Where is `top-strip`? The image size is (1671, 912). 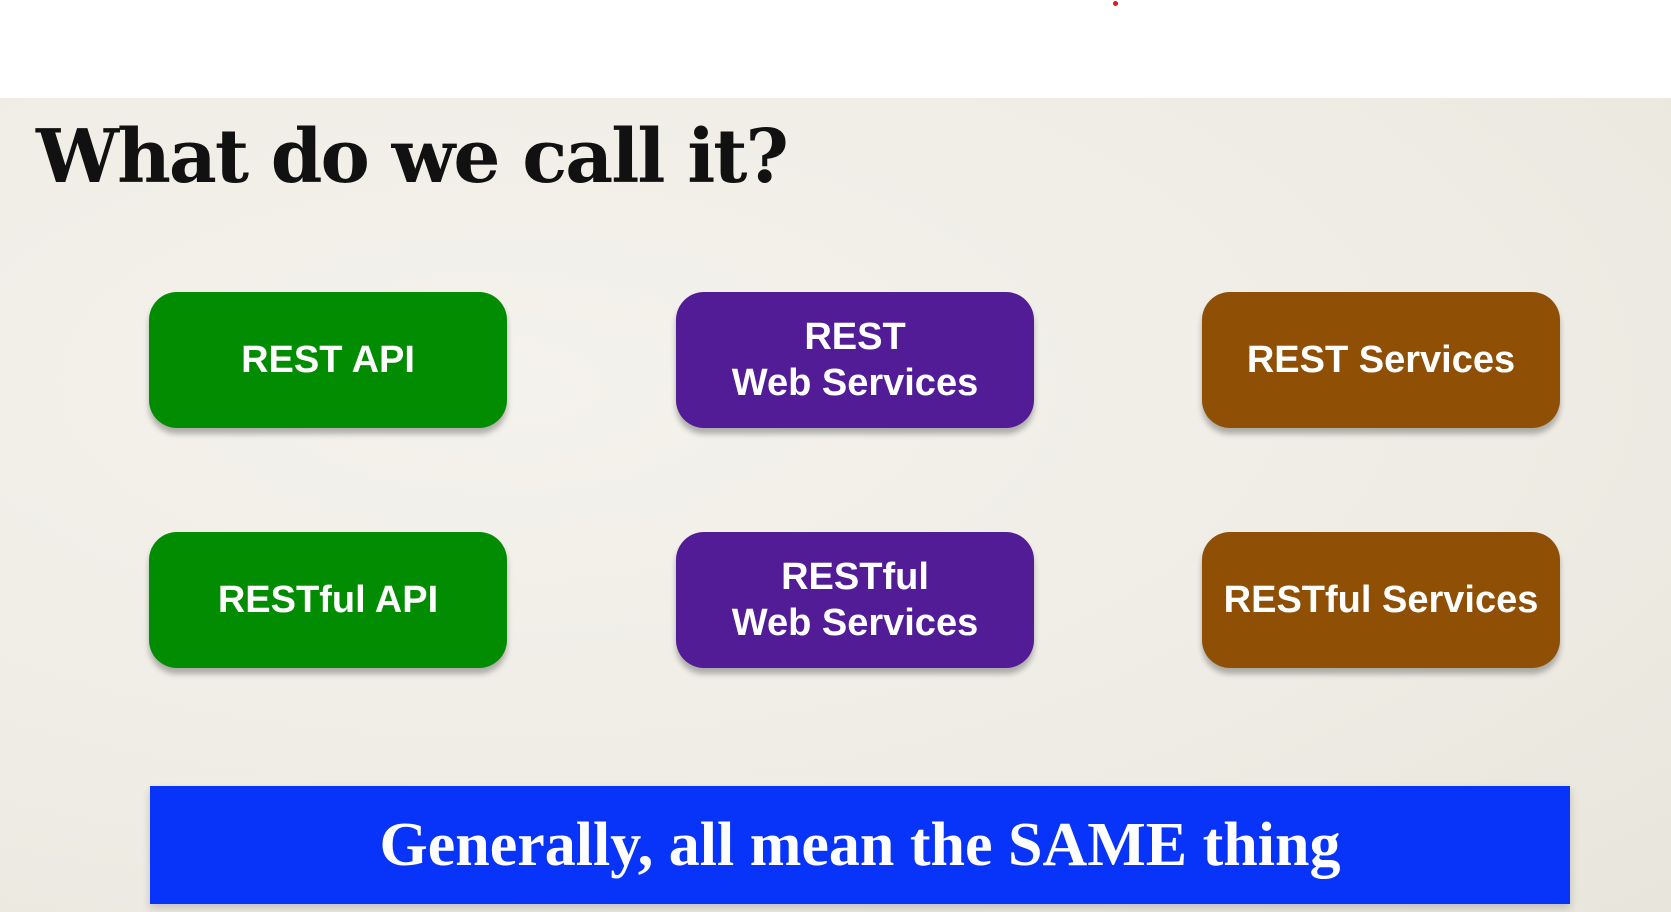
top-strip is located at coordinates (835, 49).